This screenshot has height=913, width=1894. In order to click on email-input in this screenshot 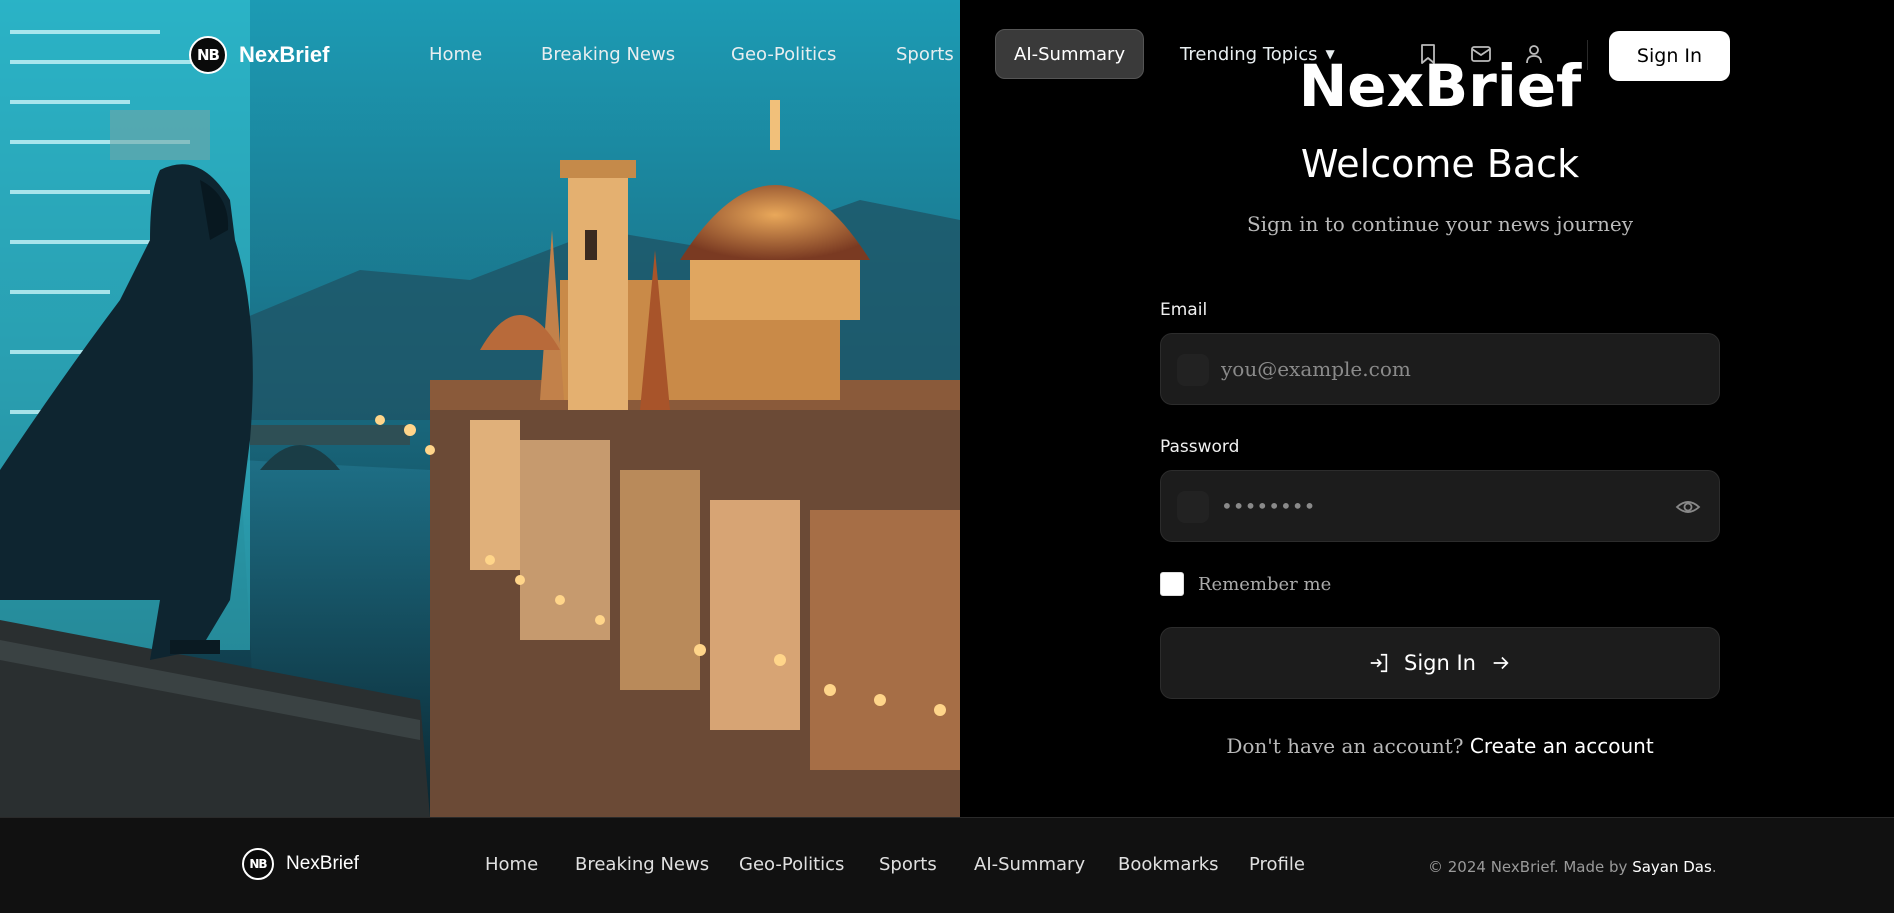, I will do `click(1441, 369)`.